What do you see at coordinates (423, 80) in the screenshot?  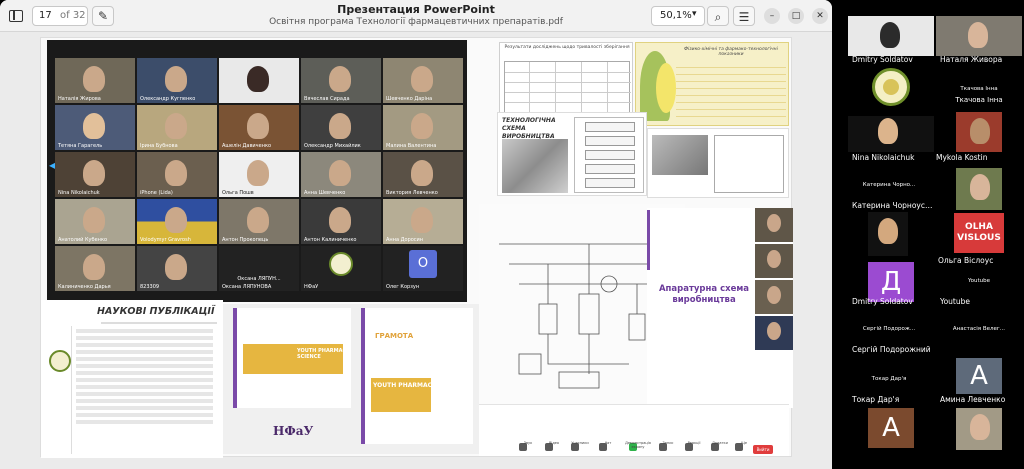 I see `gallery-tile: Шевченко Даріна` at bounding box center [423, 80].